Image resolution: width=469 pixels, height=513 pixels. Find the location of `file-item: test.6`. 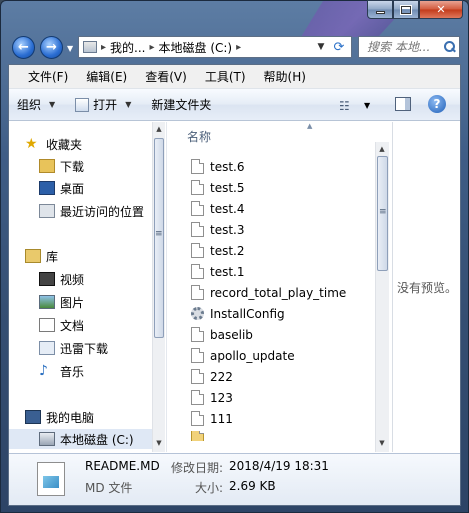

file-item: test.6 is located at coordinates (218, 166).